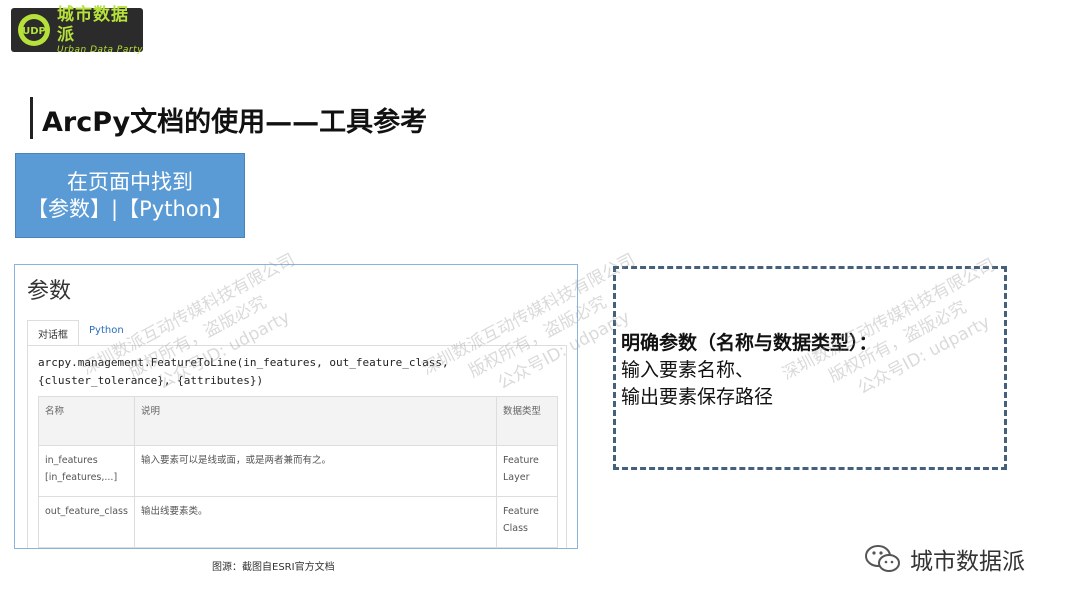 Image resolution: width=1080 pixels, height=608 pixels. What do you see at coordinates (81, 477) in the screenshot?
I see `param-name-detail: [in_features,...]` at bounding box center [81, 477].